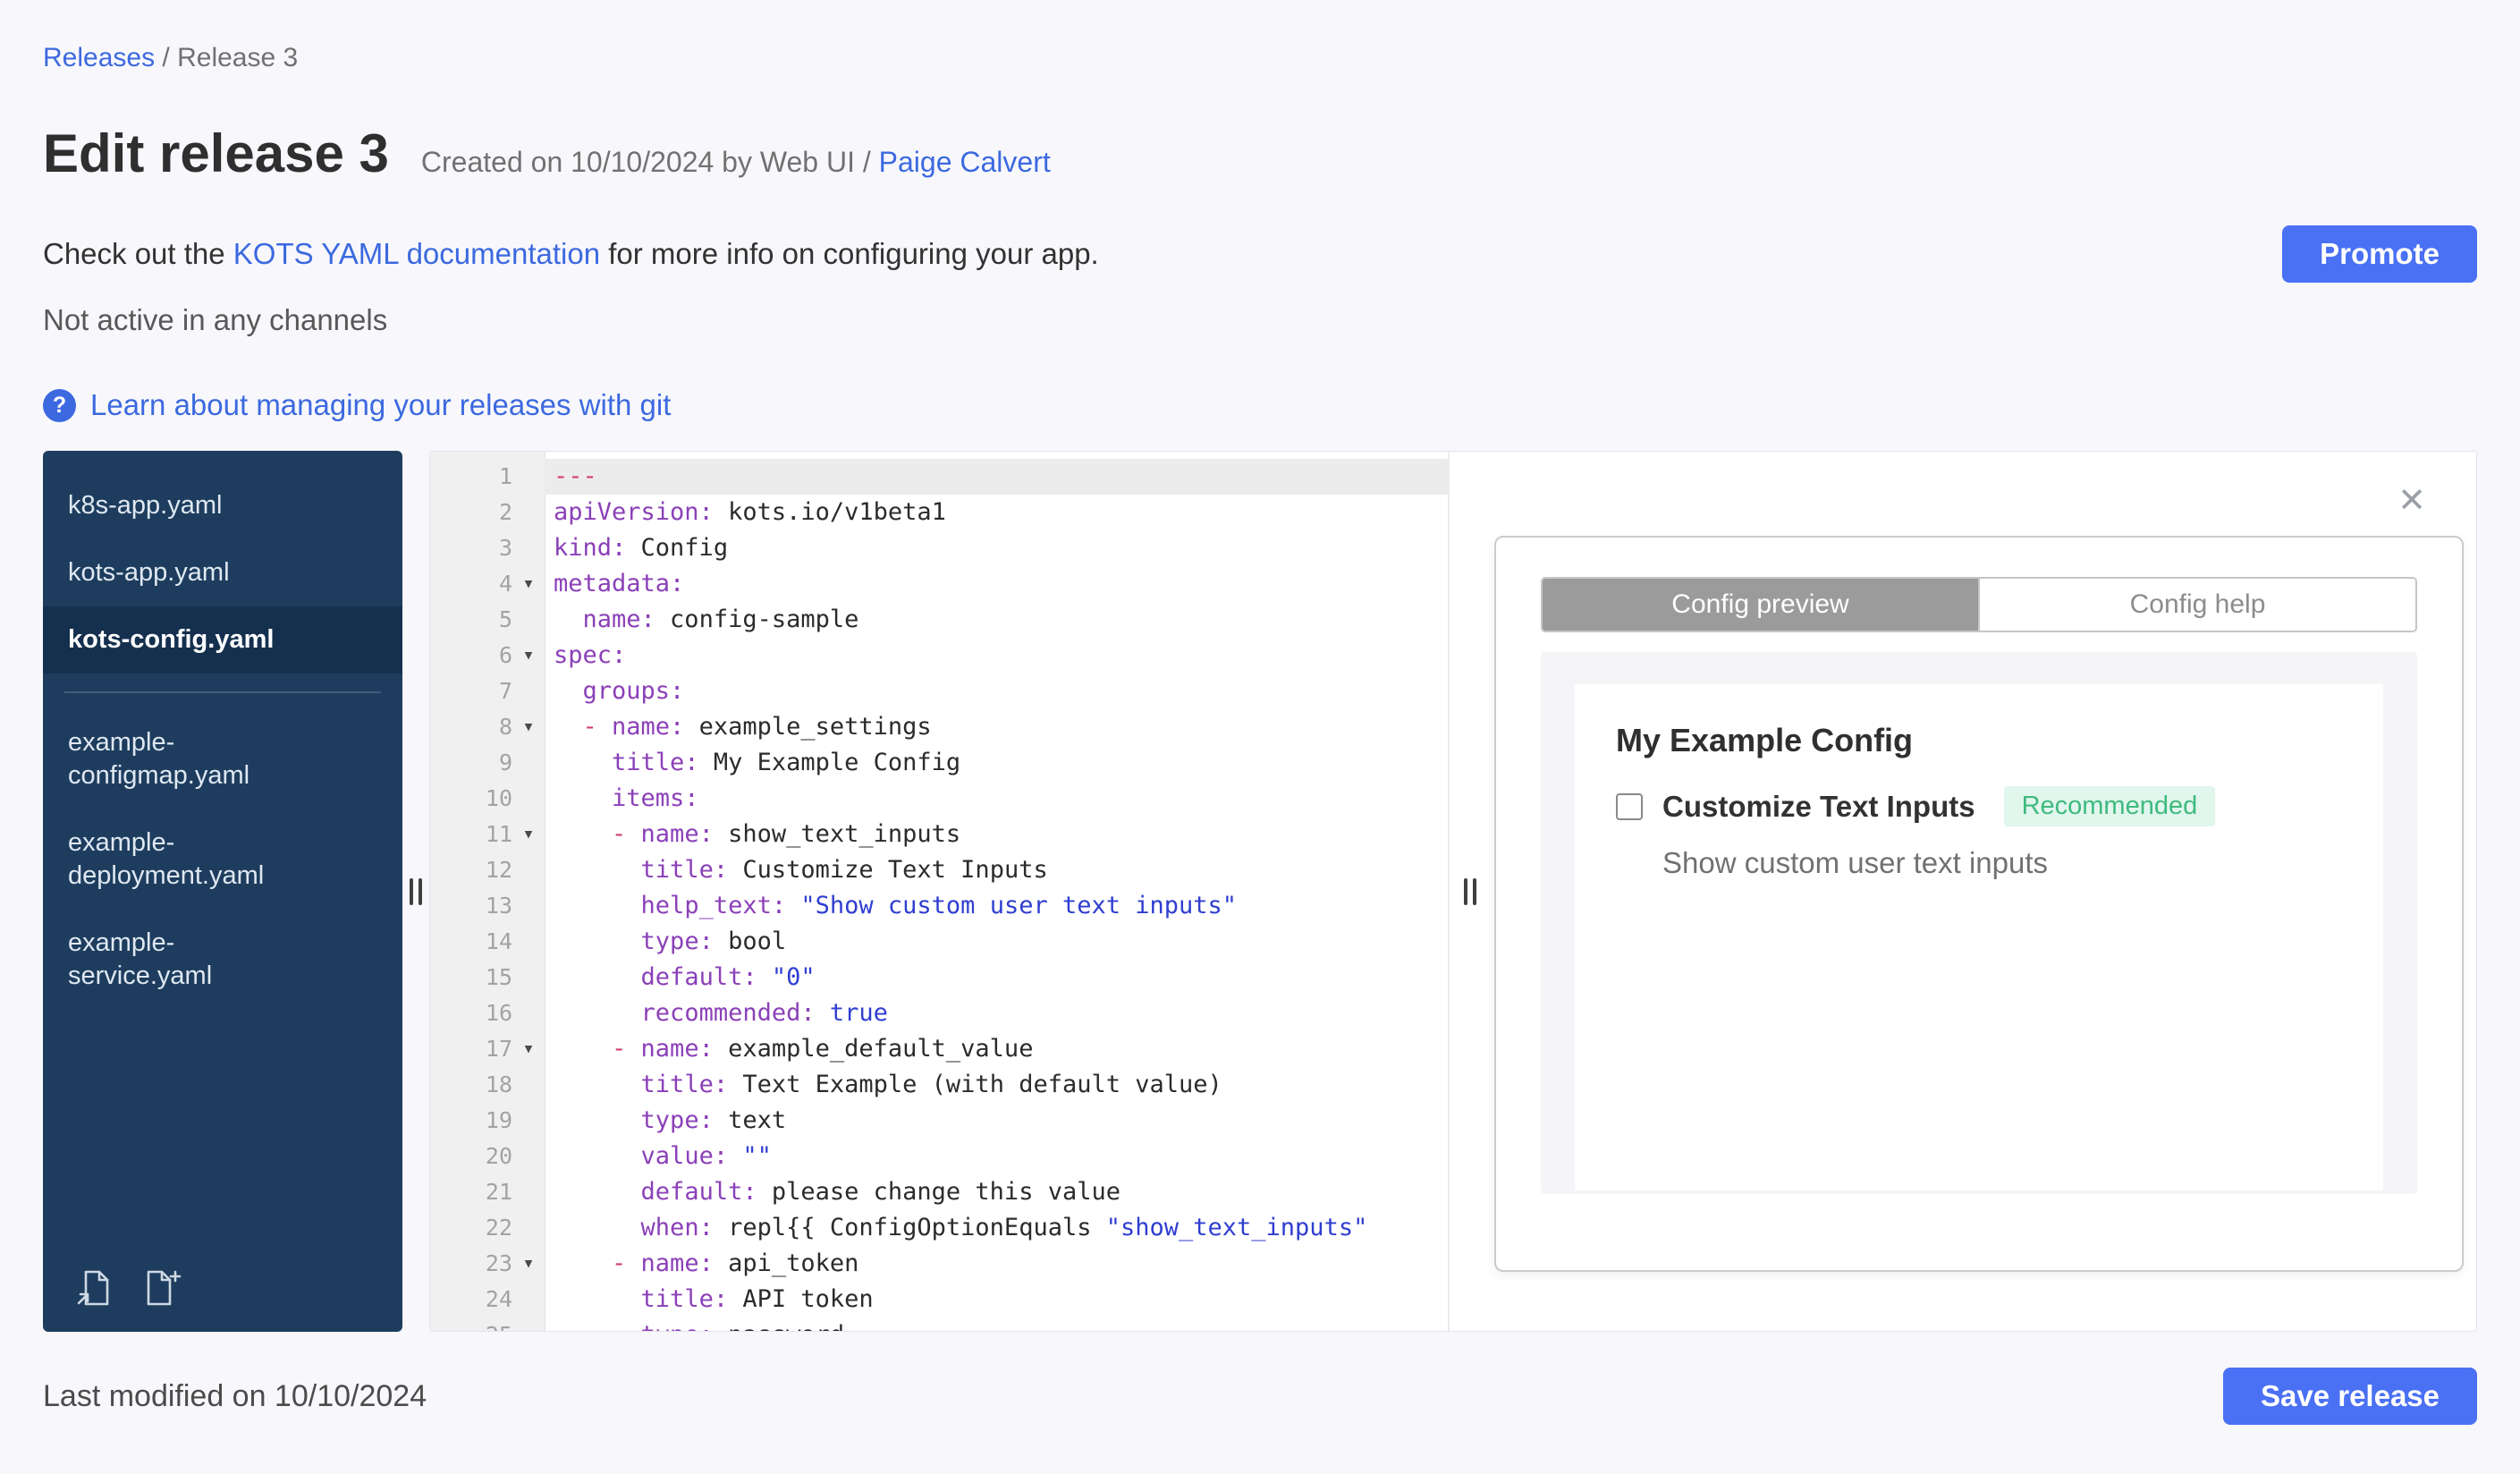 The height and width of the screenshot is (1474, 2520). What do you see at coordinates (505, 584) in the screenshot?
I see `line-number: 4` at bounding box center [505, 584].